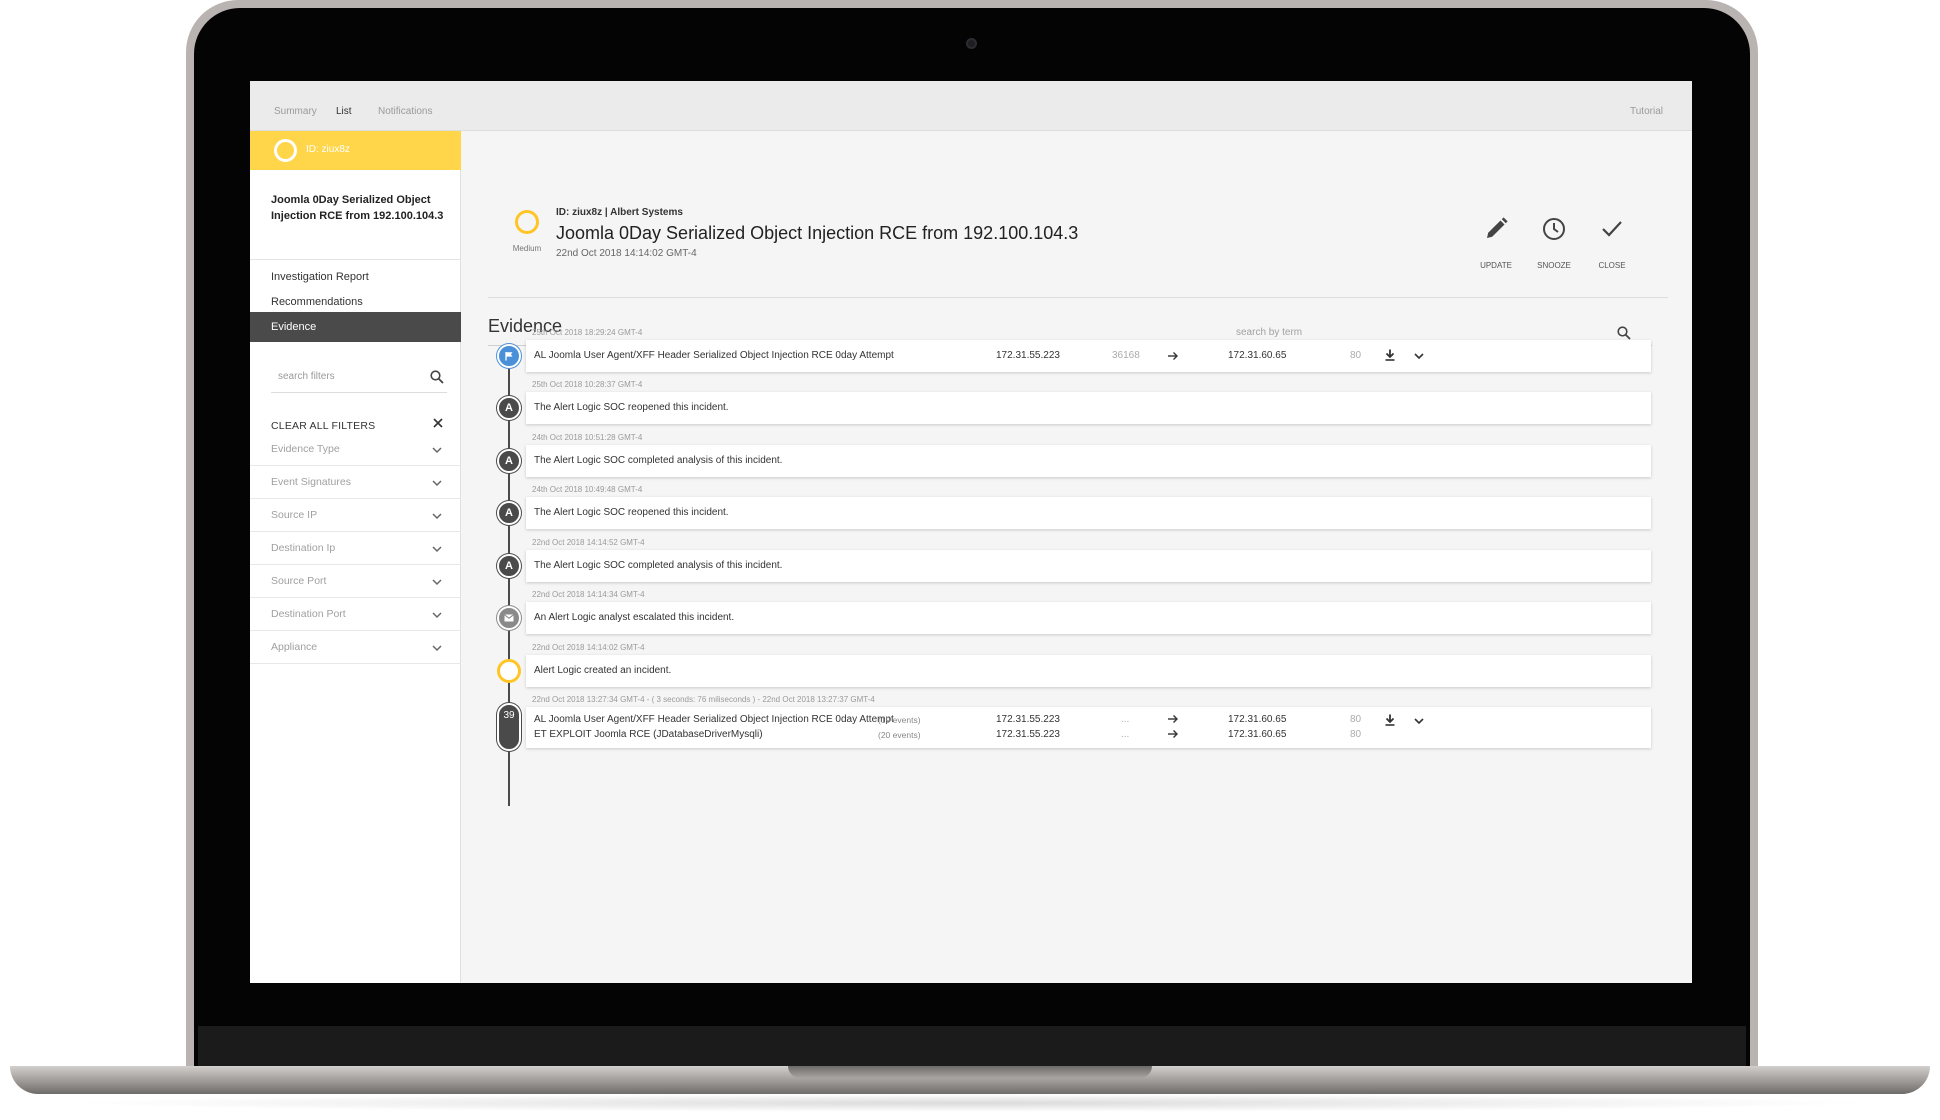 Image resolution: width=1940 pixels, height=1120 pixels. Describe the element at coordinates (355, 614) in the screenshot. I see `filter-destination-port: Destination Port` at that location.